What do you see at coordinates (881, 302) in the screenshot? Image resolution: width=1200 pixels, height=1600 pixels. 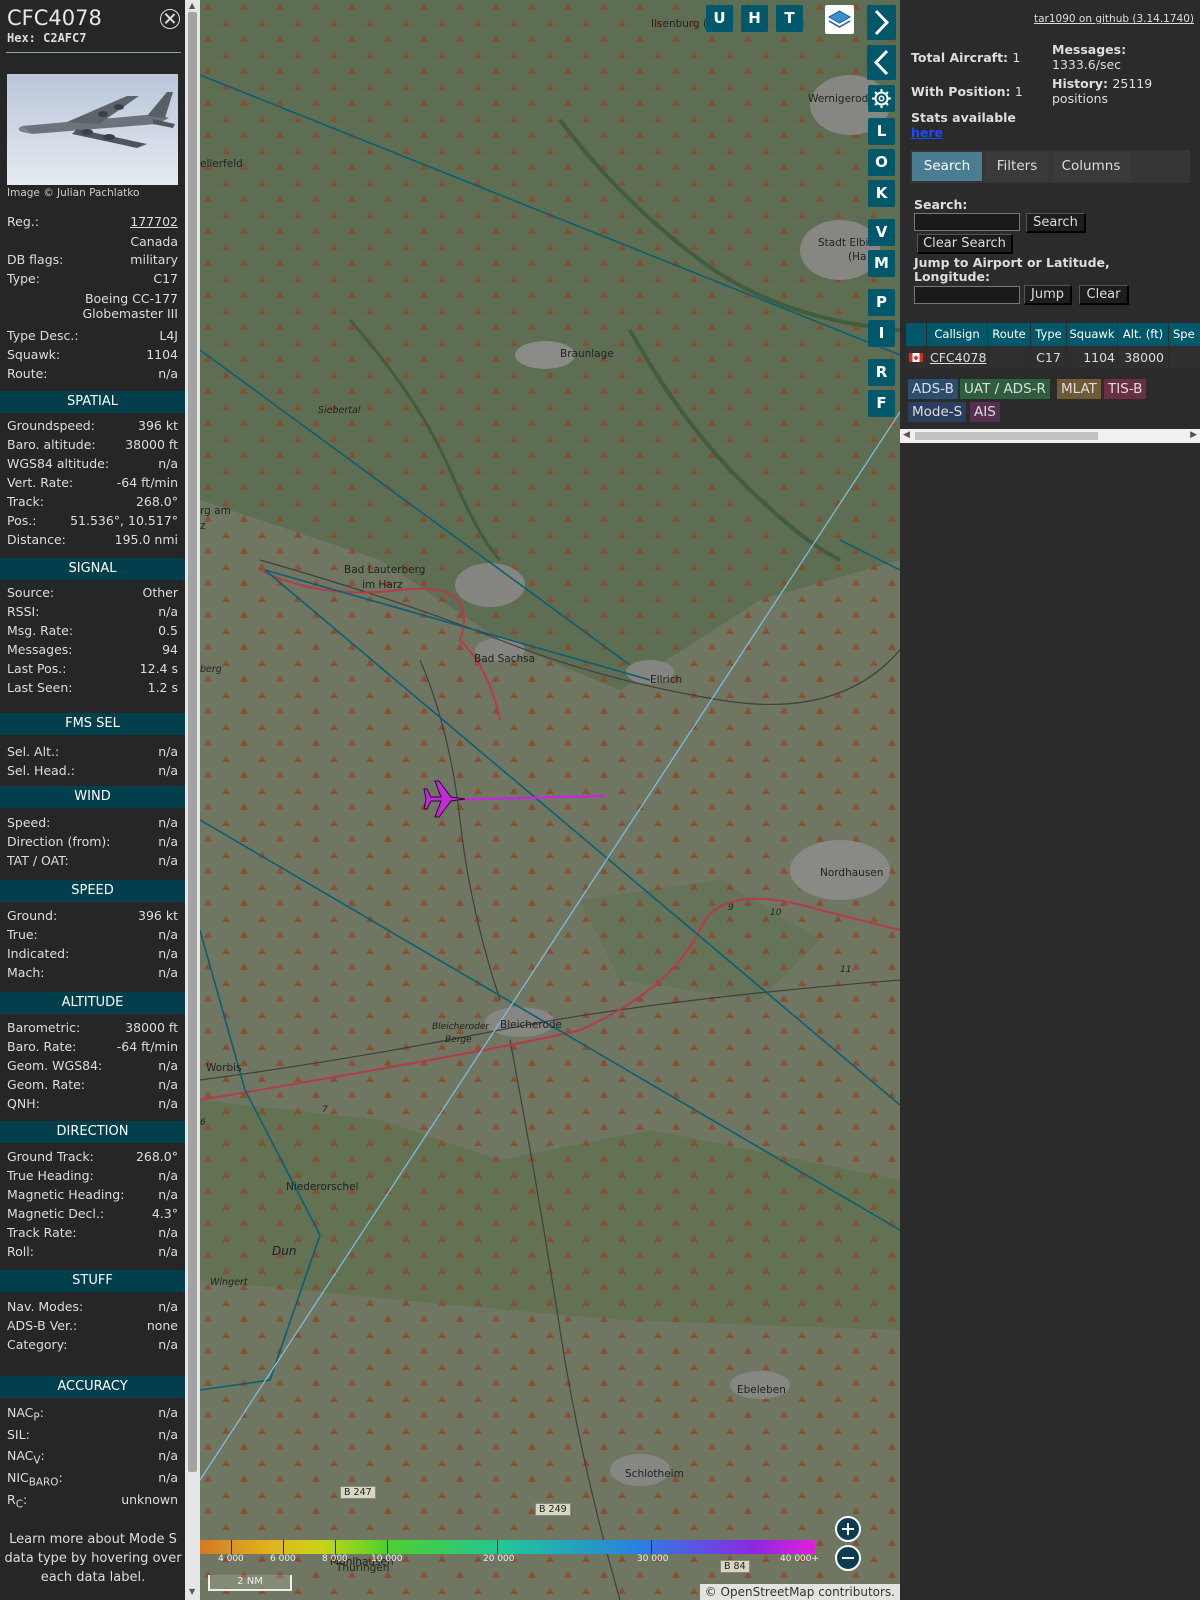 I see `map-button-p: P` at bounding box center [881, 302].